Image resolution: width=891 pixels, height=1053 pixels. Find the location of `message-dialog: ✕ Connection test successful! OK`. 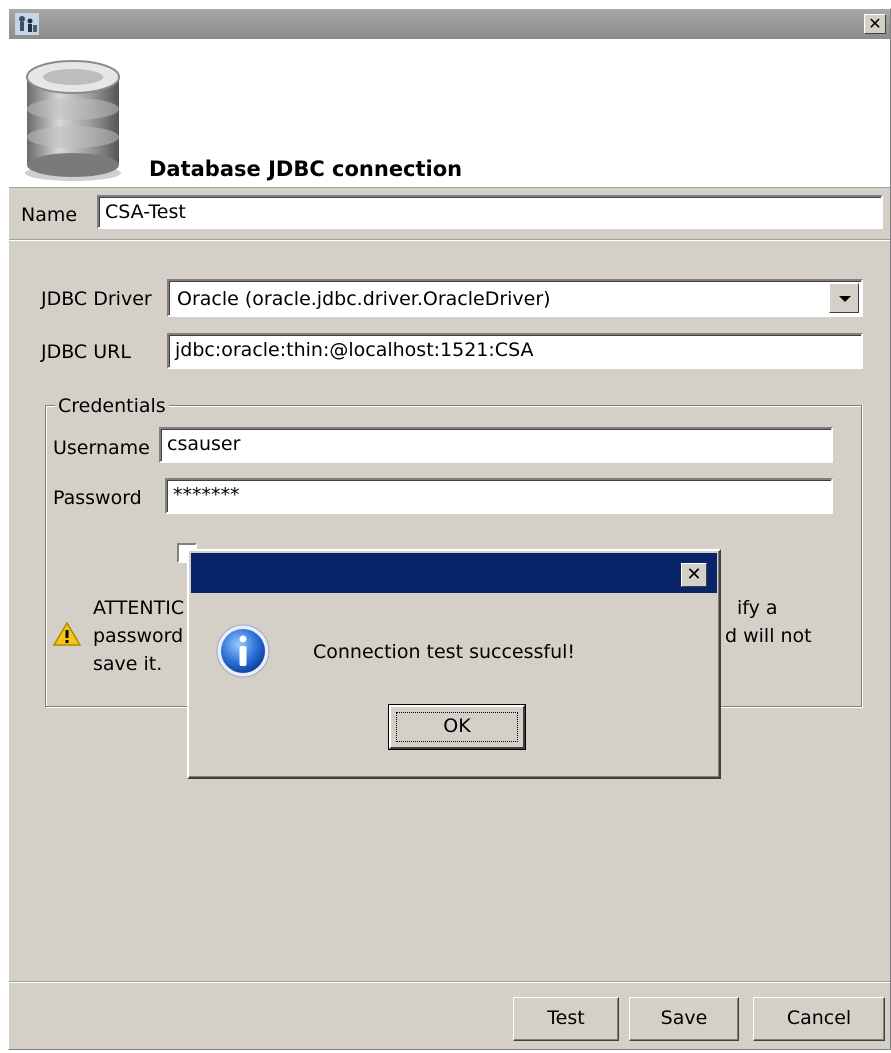

message-dialog: ✕ Connection test successful! OK is located at coordinates (454, 664).